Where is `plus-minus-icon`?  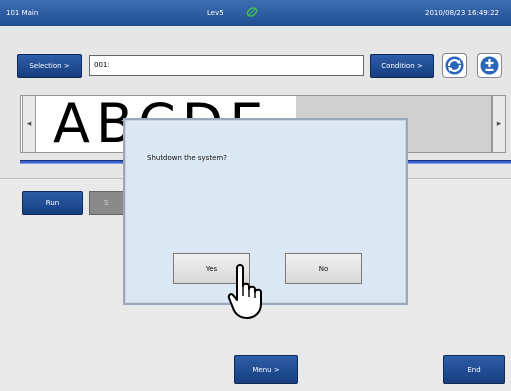
plus-minus-icon is located at coordinates (489, 65).